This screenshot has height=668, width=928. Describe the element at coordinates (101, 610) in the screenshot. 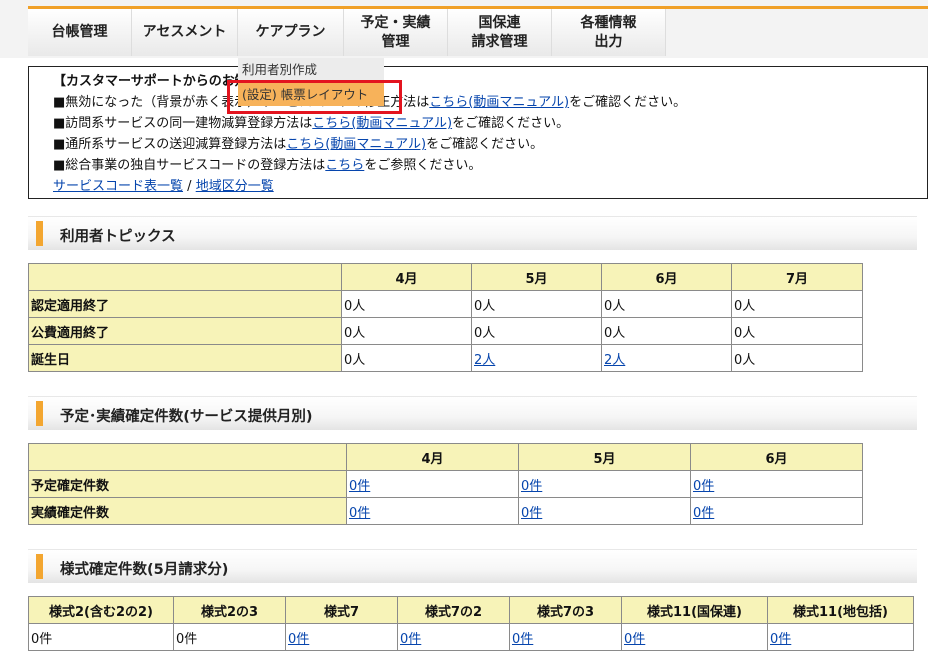

I see `form-header: 様式2(含む2の2)` at that location.